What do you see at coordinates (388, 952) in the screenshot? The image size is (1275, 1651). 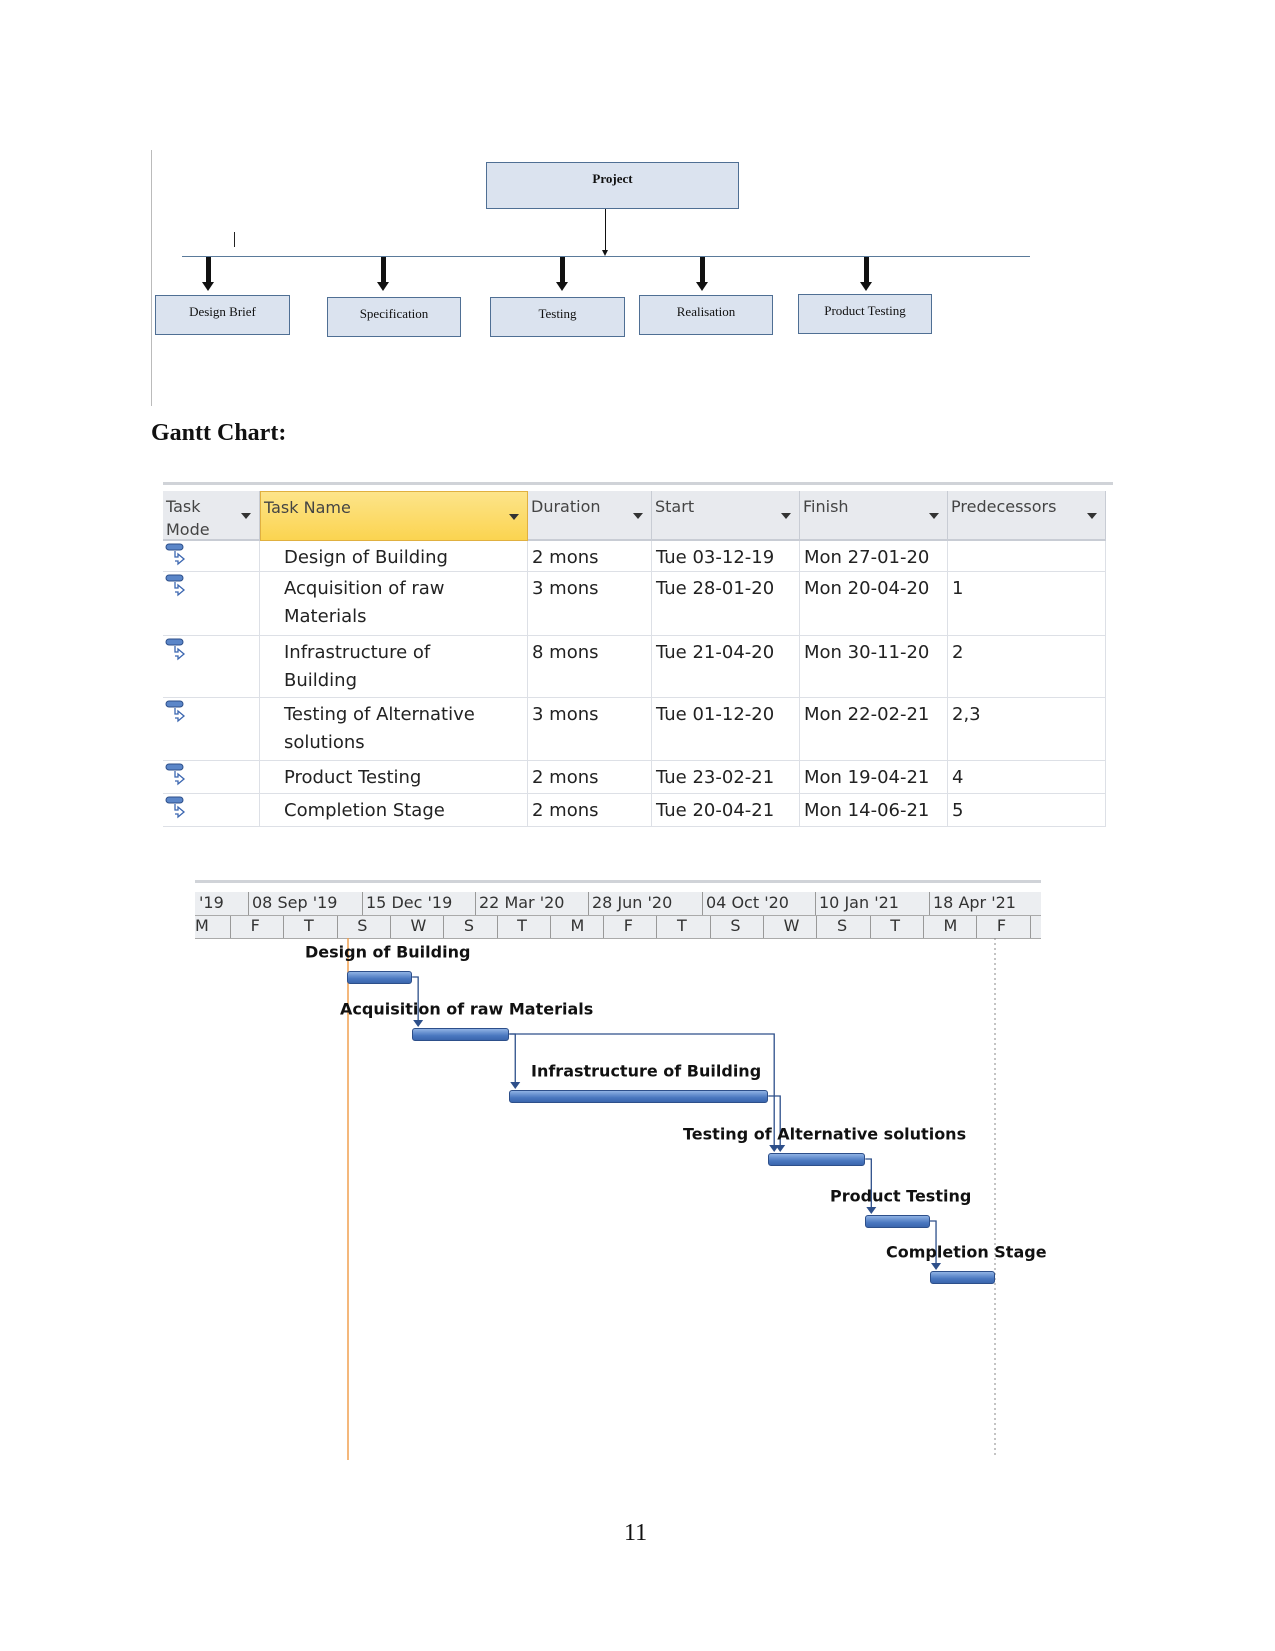 I see `gantt-bar-label: Design of Building` at bounding box center [388, 952].